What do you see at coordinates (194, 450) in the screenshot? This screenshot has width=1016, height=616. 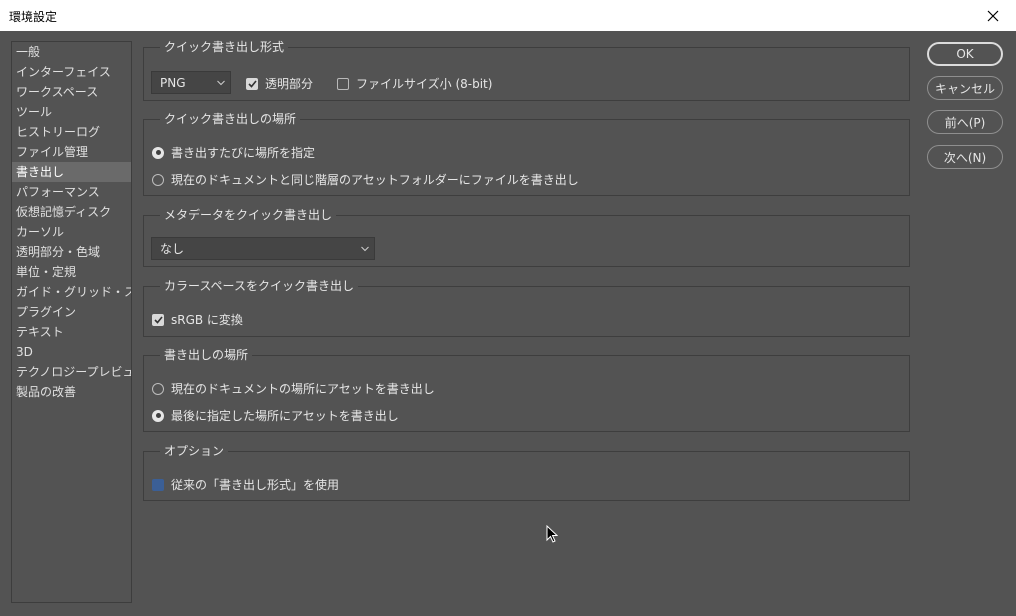 I see `group-title: オプション` at bounding box center [194, 450].